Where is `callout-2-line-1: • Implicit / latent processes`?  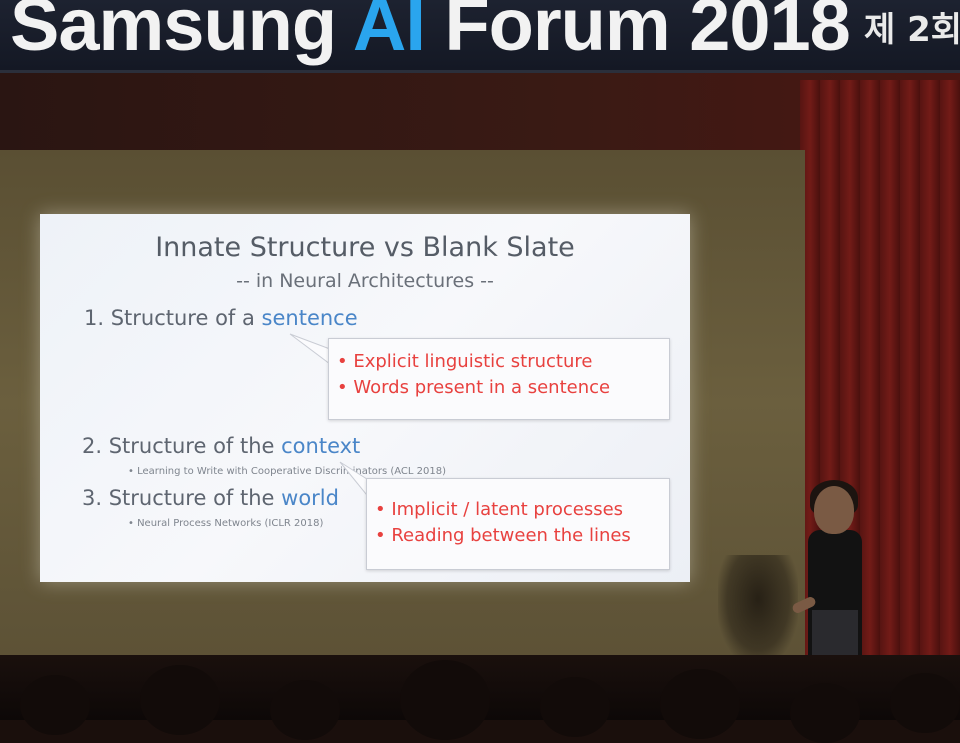
callout-2-line-1: • Implicit / latent processes is located at coordinates (499, 509).